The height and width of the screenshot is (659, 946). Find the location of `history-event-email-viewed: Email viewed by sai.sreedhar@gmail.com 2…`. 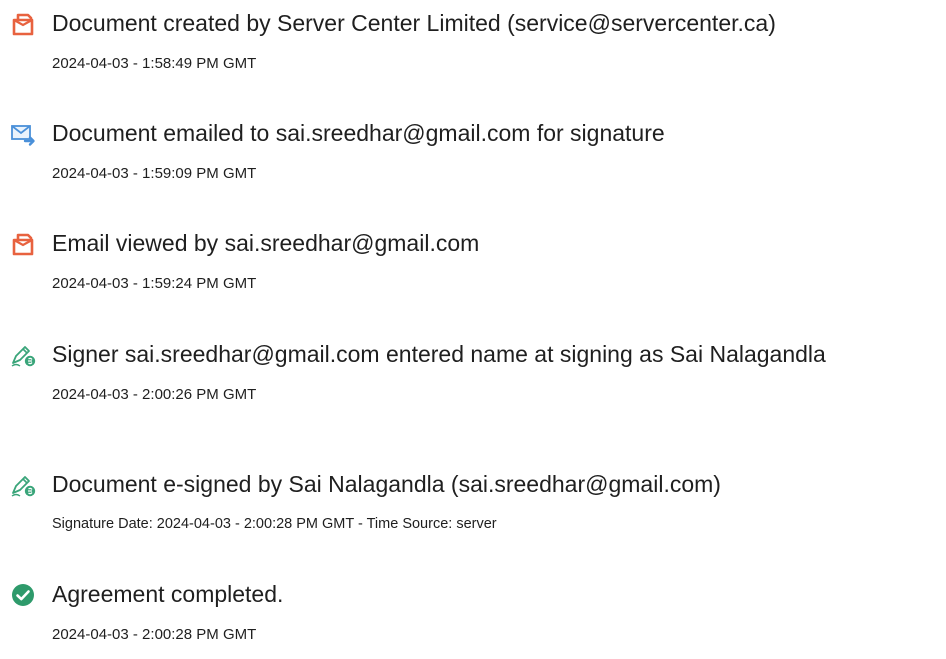

history-event-email-viewed: Email viewed by sai.sreedhar@gmail.com 2… is located at coordinates (473, 268).